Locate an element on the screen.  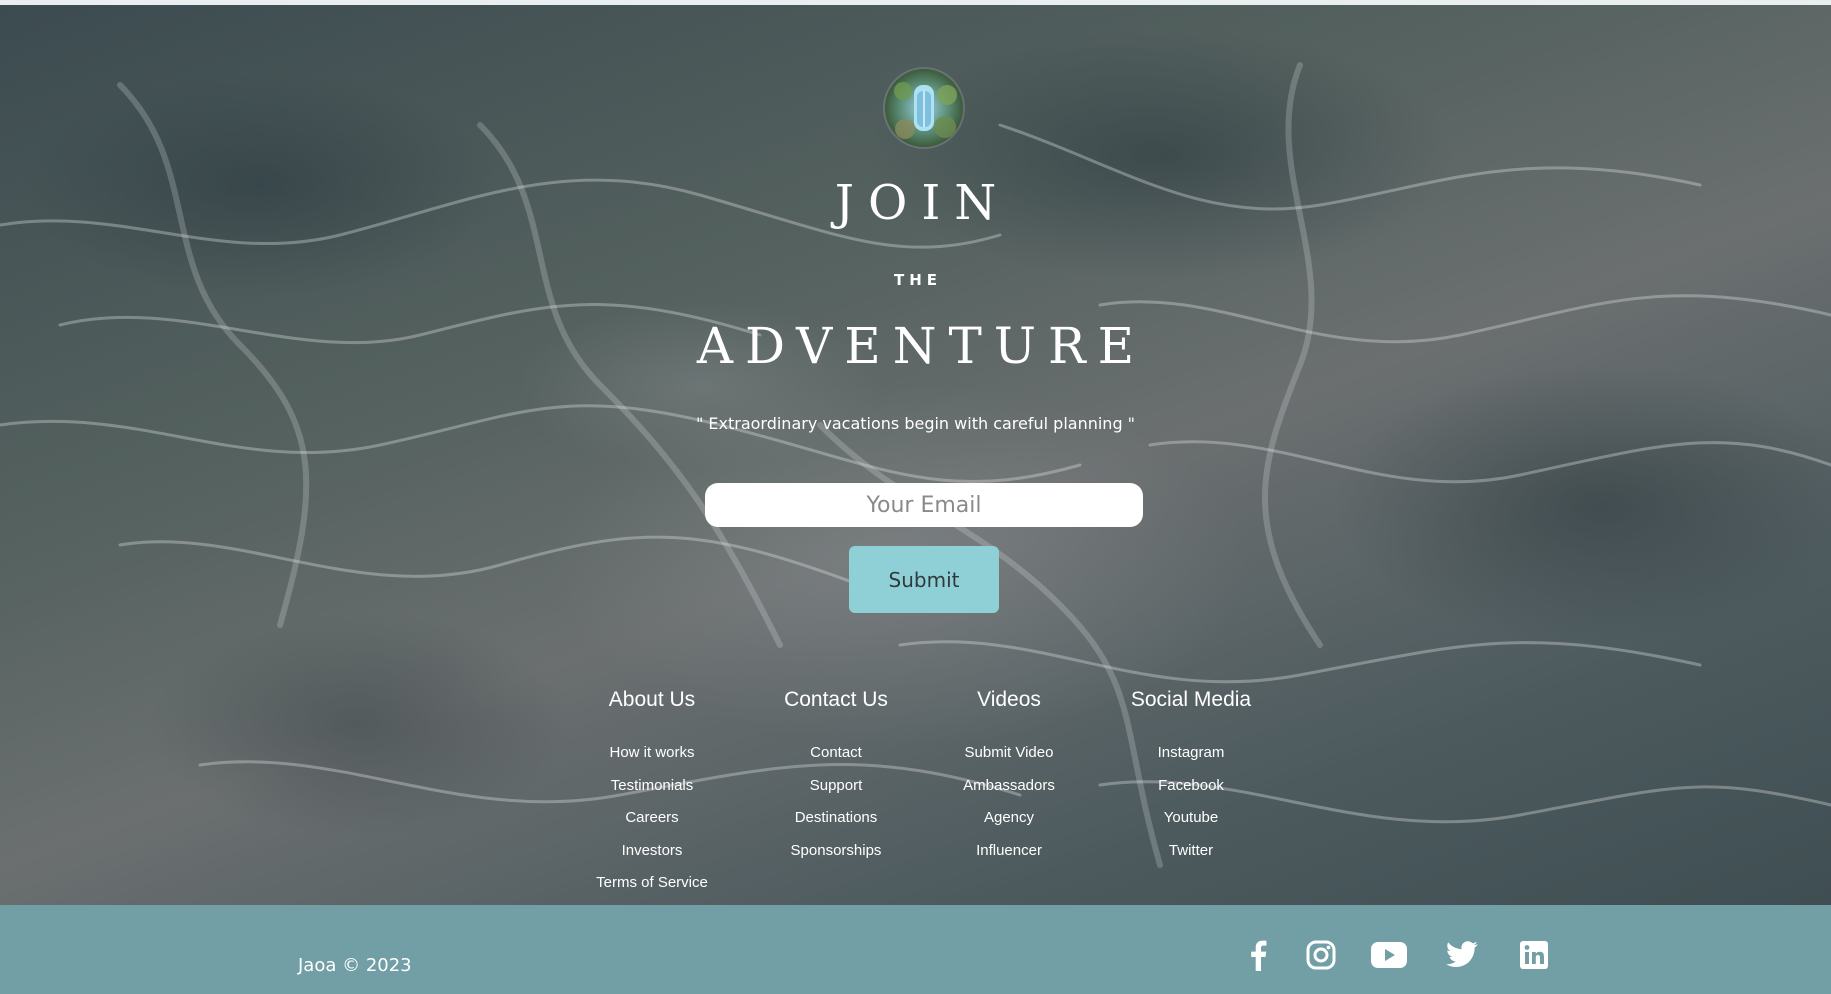
footer-link-youtube: Youtube is located at coordinates (1191, 818).